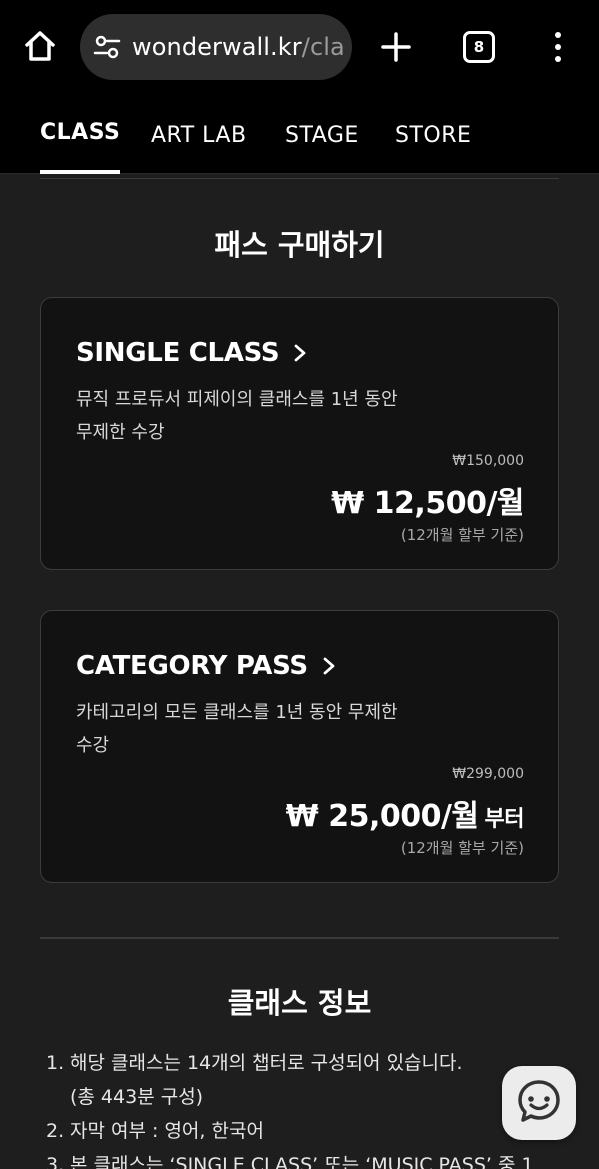 The width and height of the screenshot is (599, 1169). I want to click on list-item-text: 해당 클래스는 14개의 챕터로 구성되어 있습니다., so click(266, 1063).